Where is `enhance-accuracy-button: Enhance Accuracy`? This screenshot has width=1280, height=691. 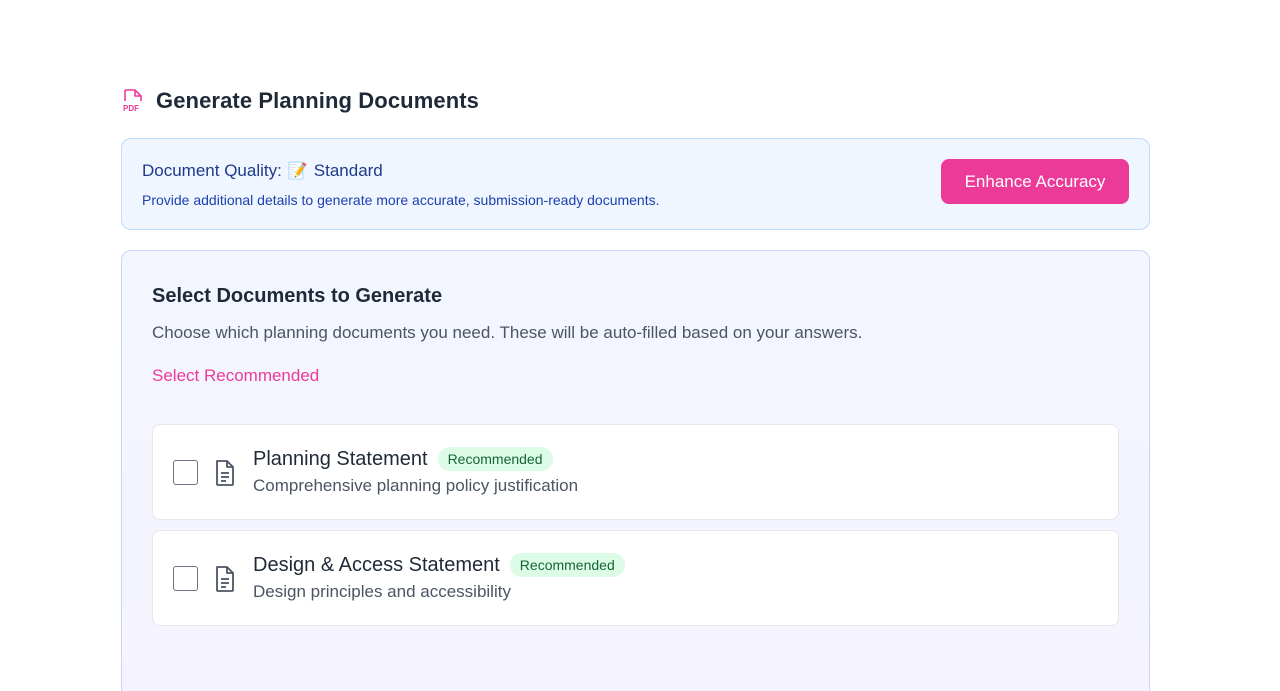
enhance-accuracy-button: Enhance Accuracy is located at coordinates (1035, 181).